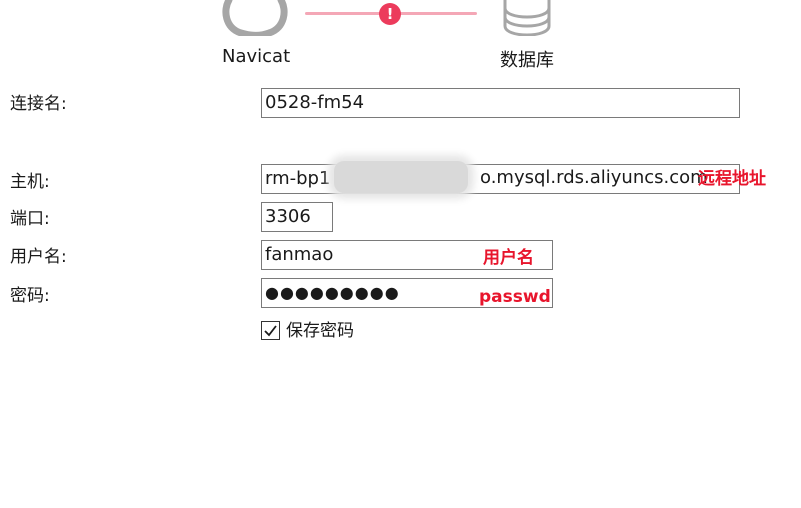 Image resolution: width=801 pixels, height=508 pixels. What do you see at coordinates (515, 297) in the screenshot?
I see `password-annotation: passwd` at bounding box center [515, 297].